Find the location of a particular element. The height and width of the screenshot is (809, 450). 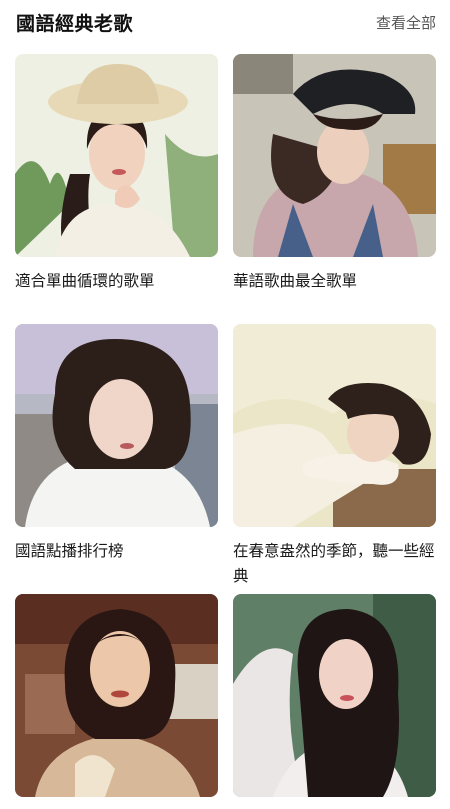

portrait-long-hair-woman-icon is located at coordinates (334, 695).